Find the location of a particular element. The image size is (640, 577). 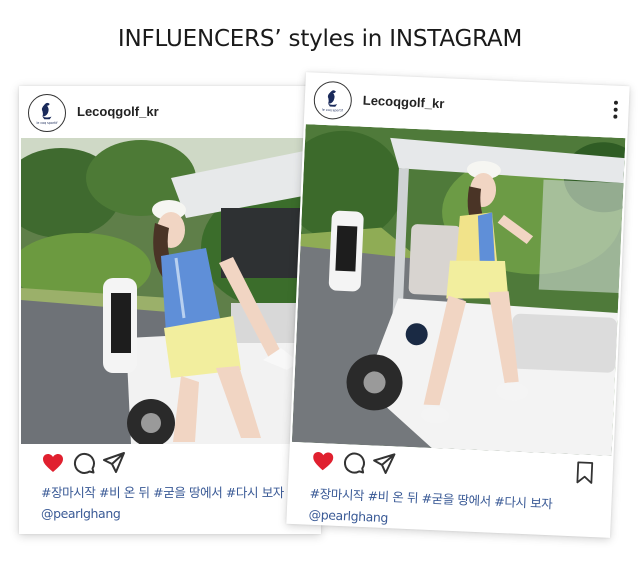

svg-text: le coq sportif is located at coordinates (47, 123).